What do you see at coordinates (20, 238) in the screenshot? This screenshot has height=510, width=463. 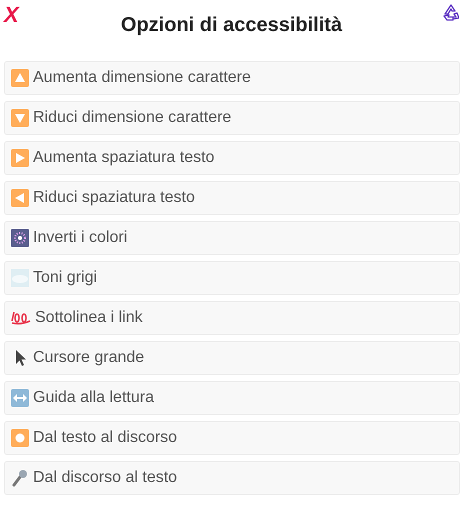 I see `fireworks-icon` at bounding box center [20, 238].